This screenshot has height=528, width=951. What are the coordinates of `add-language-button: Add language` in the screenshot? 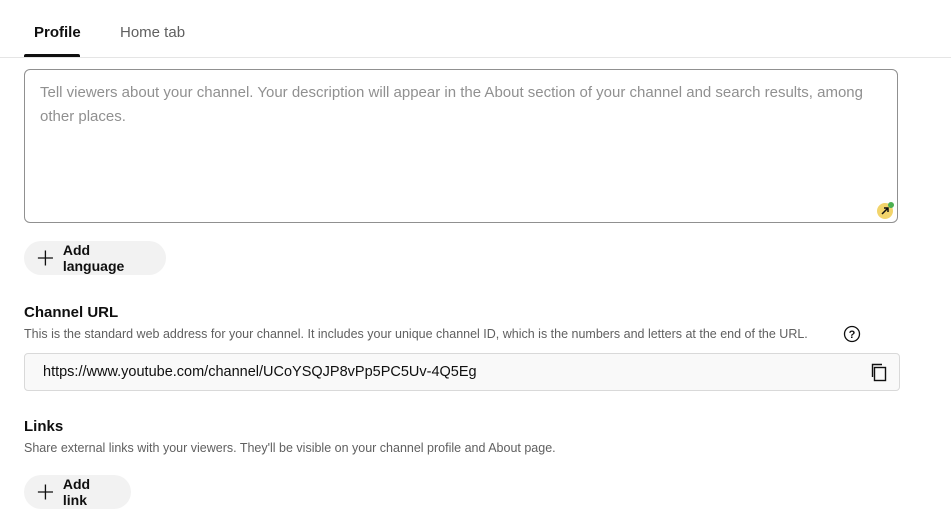 It's located at (95, 258).